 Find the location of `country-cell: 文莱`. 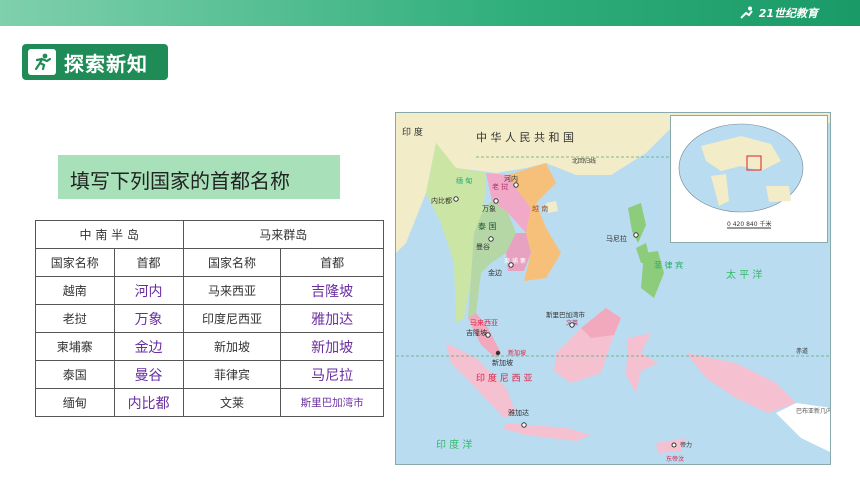

country-cell: 文莱 is located at coordinates (232, 402).